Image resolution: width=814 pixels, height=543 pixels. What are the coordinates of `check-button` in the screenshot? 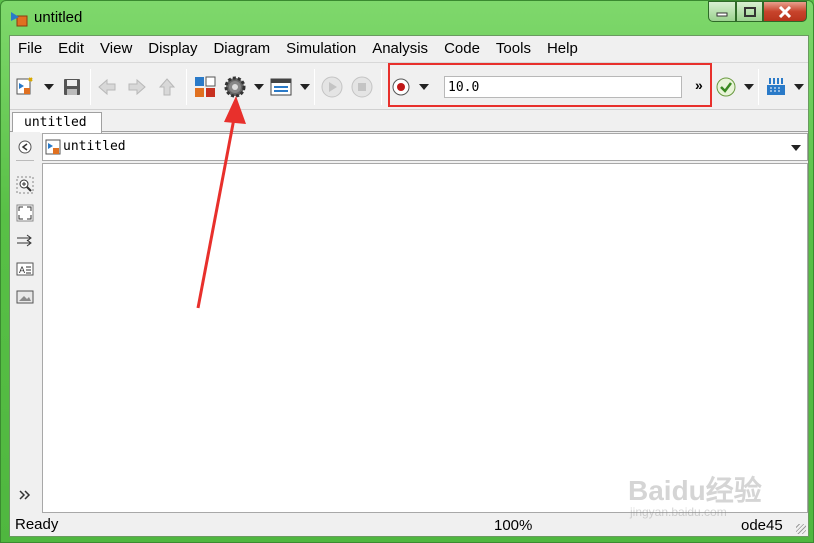 It's located at (726, 87).